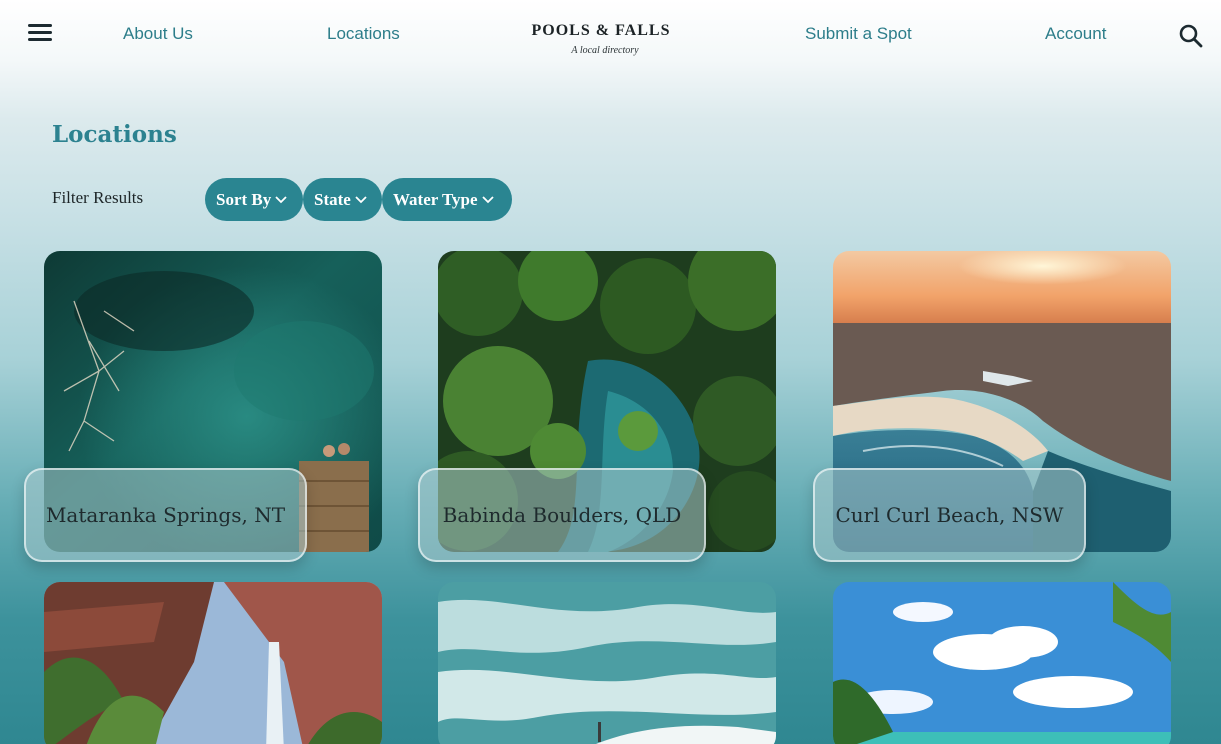  Describe the element at coordinates (40, 35) in the screenshot. I see `hamburger-menu-icon` at that location.